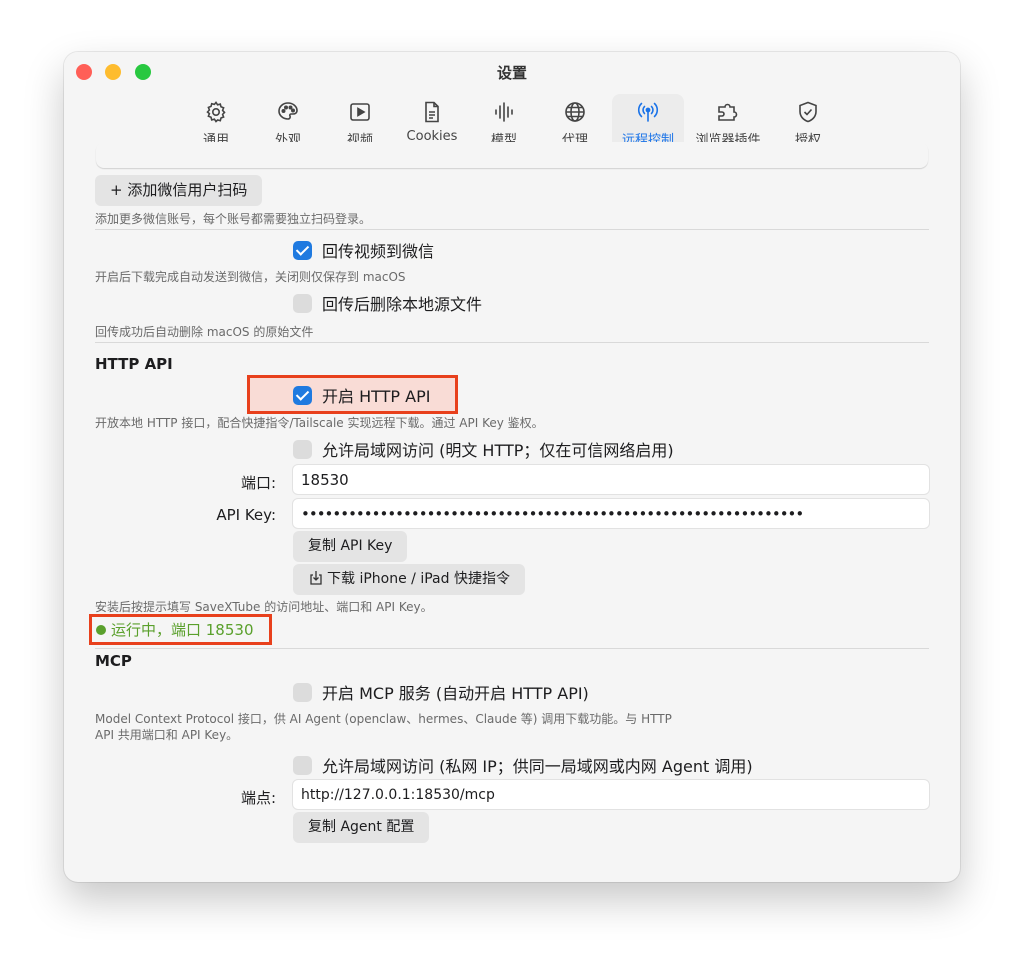  I want to click on window-title: 设置, so click(511, 73).